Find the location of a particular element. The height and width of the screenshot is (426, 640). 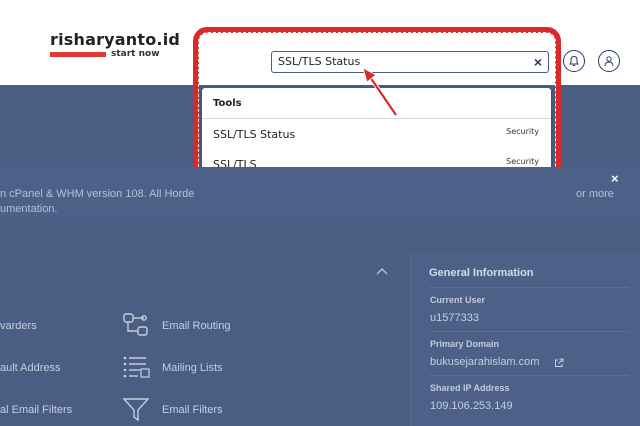

logo-tagline: start now is located at coordinates (135, 54).